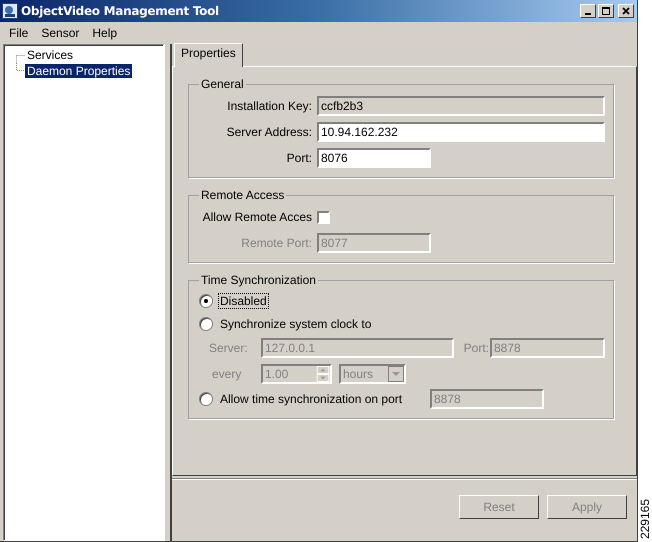 The image size is (652, 542). Describe the element at coordinates (269, 132) in the screenshot. I see `field-label: Server Address:` at that location.